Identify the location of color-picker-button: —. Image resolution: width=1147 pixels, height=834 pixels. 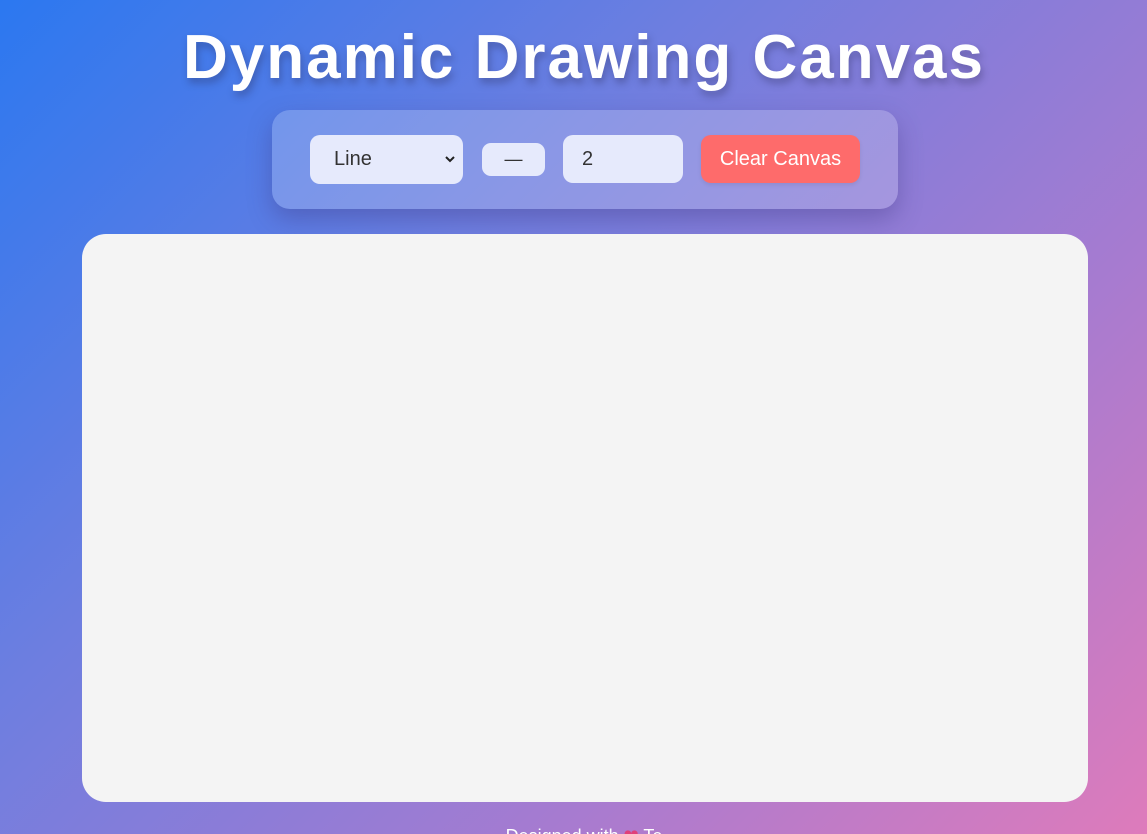
(513, 159).